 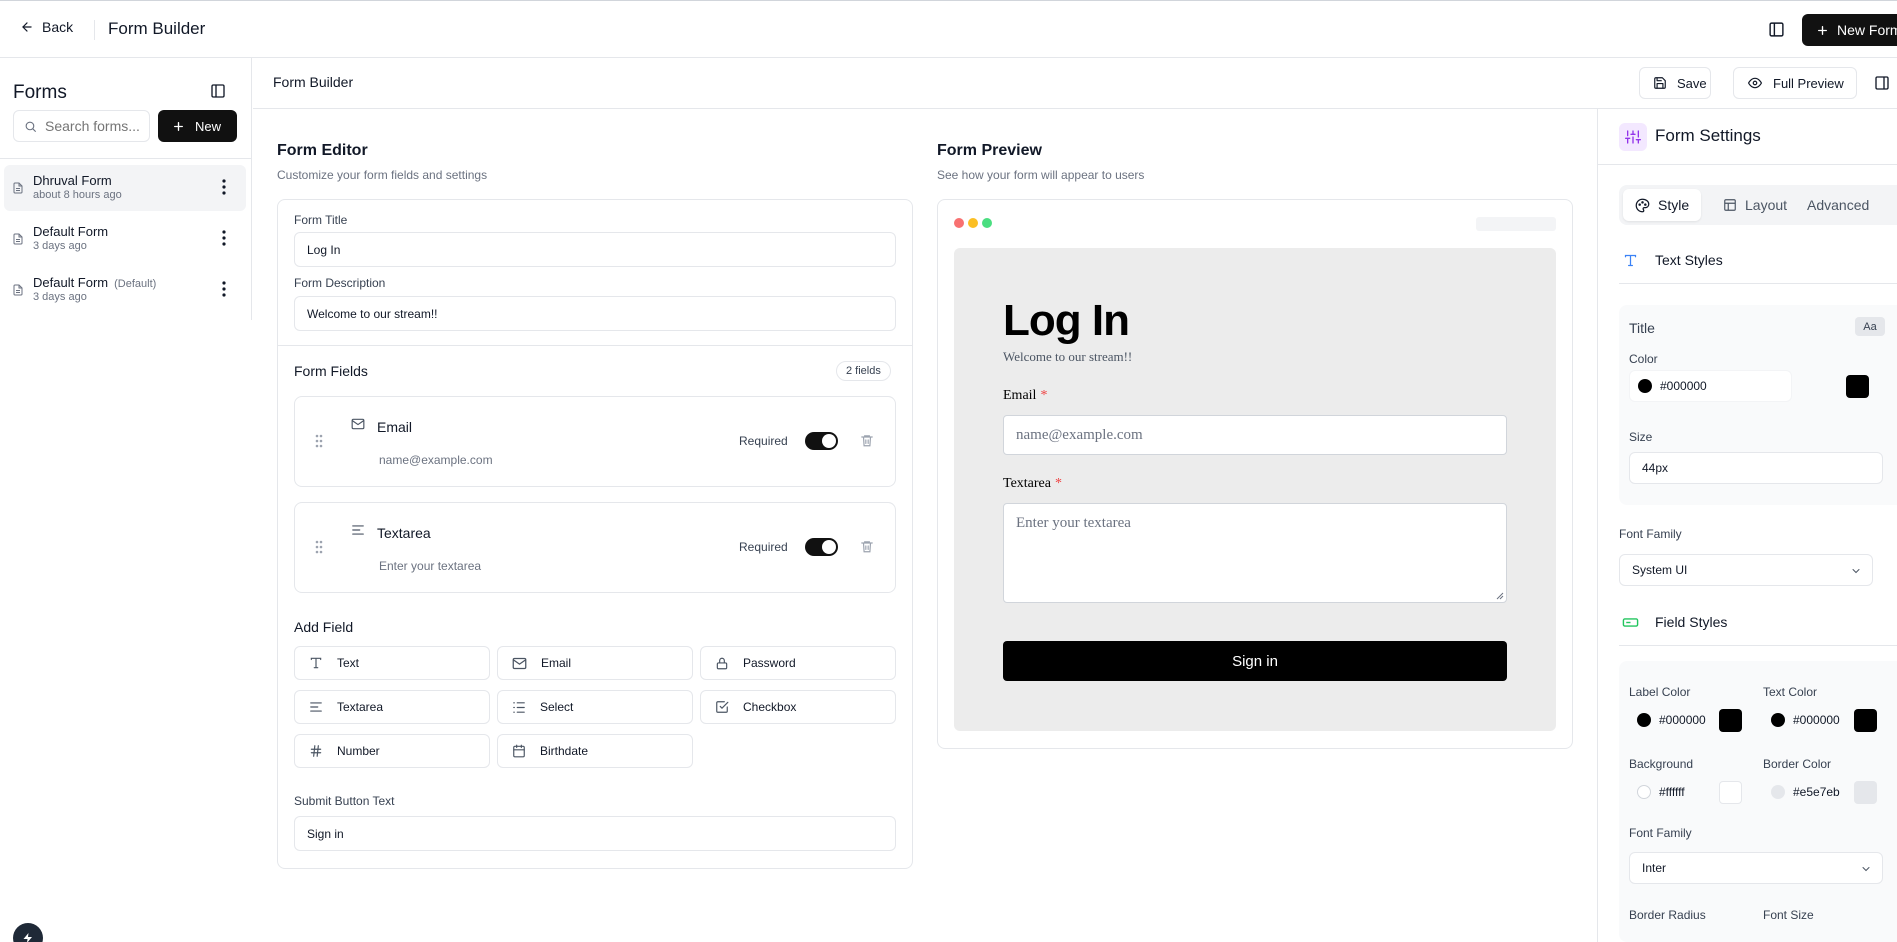 What do you see at coordinates (1650, 534) in the screenshot?
I see `text-font-family-label: Font Family` at bounding box center [1650, 534].